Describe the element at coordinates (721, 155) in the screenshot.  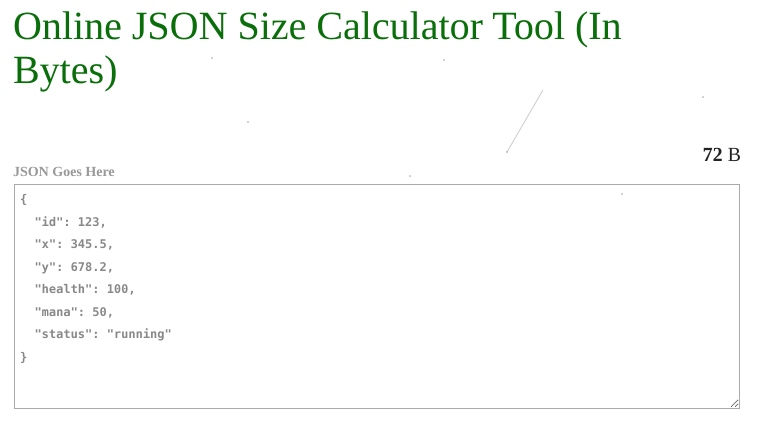
I see `size-readout: 72 B` at that location.